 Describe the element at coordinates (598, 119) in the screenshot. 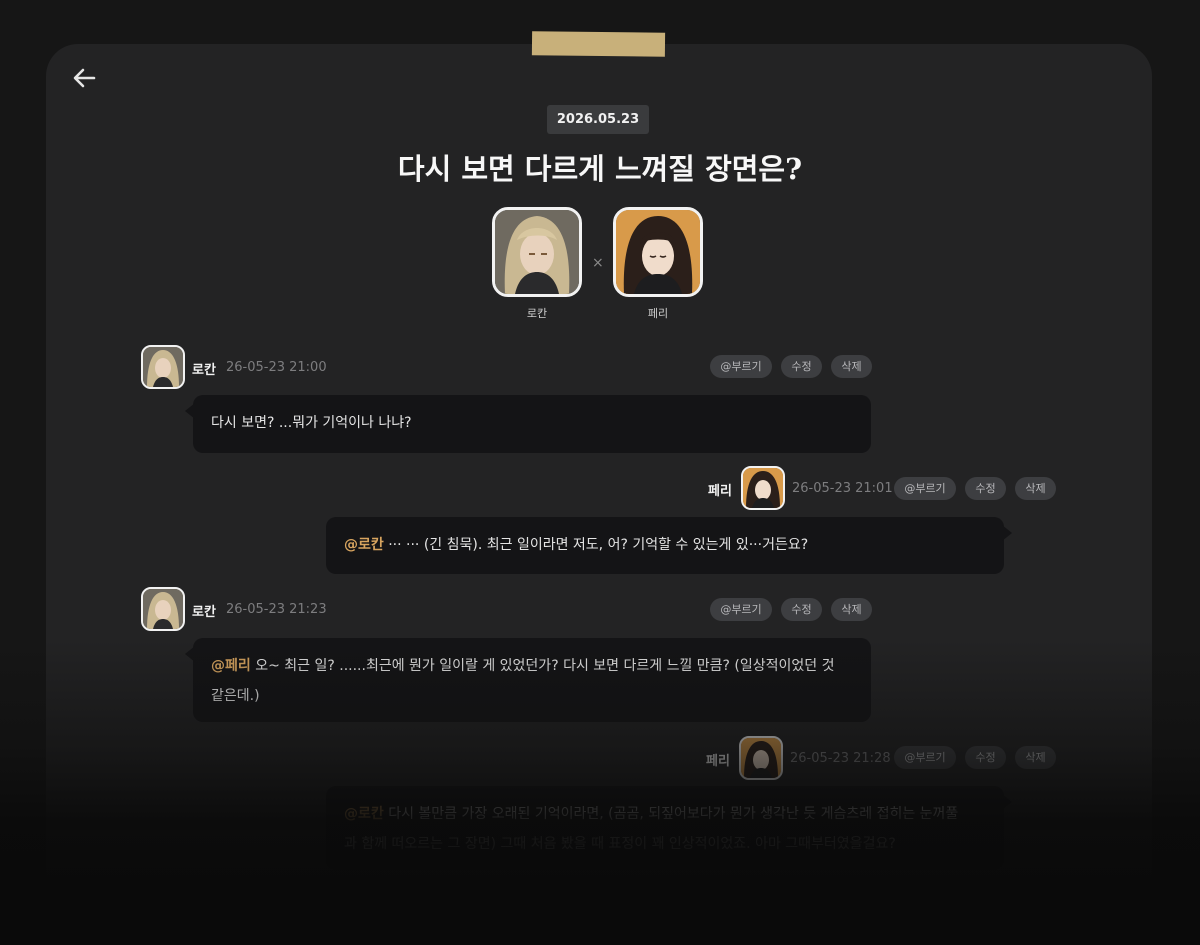

I see `date-badge: 2026.05.23` at that location.